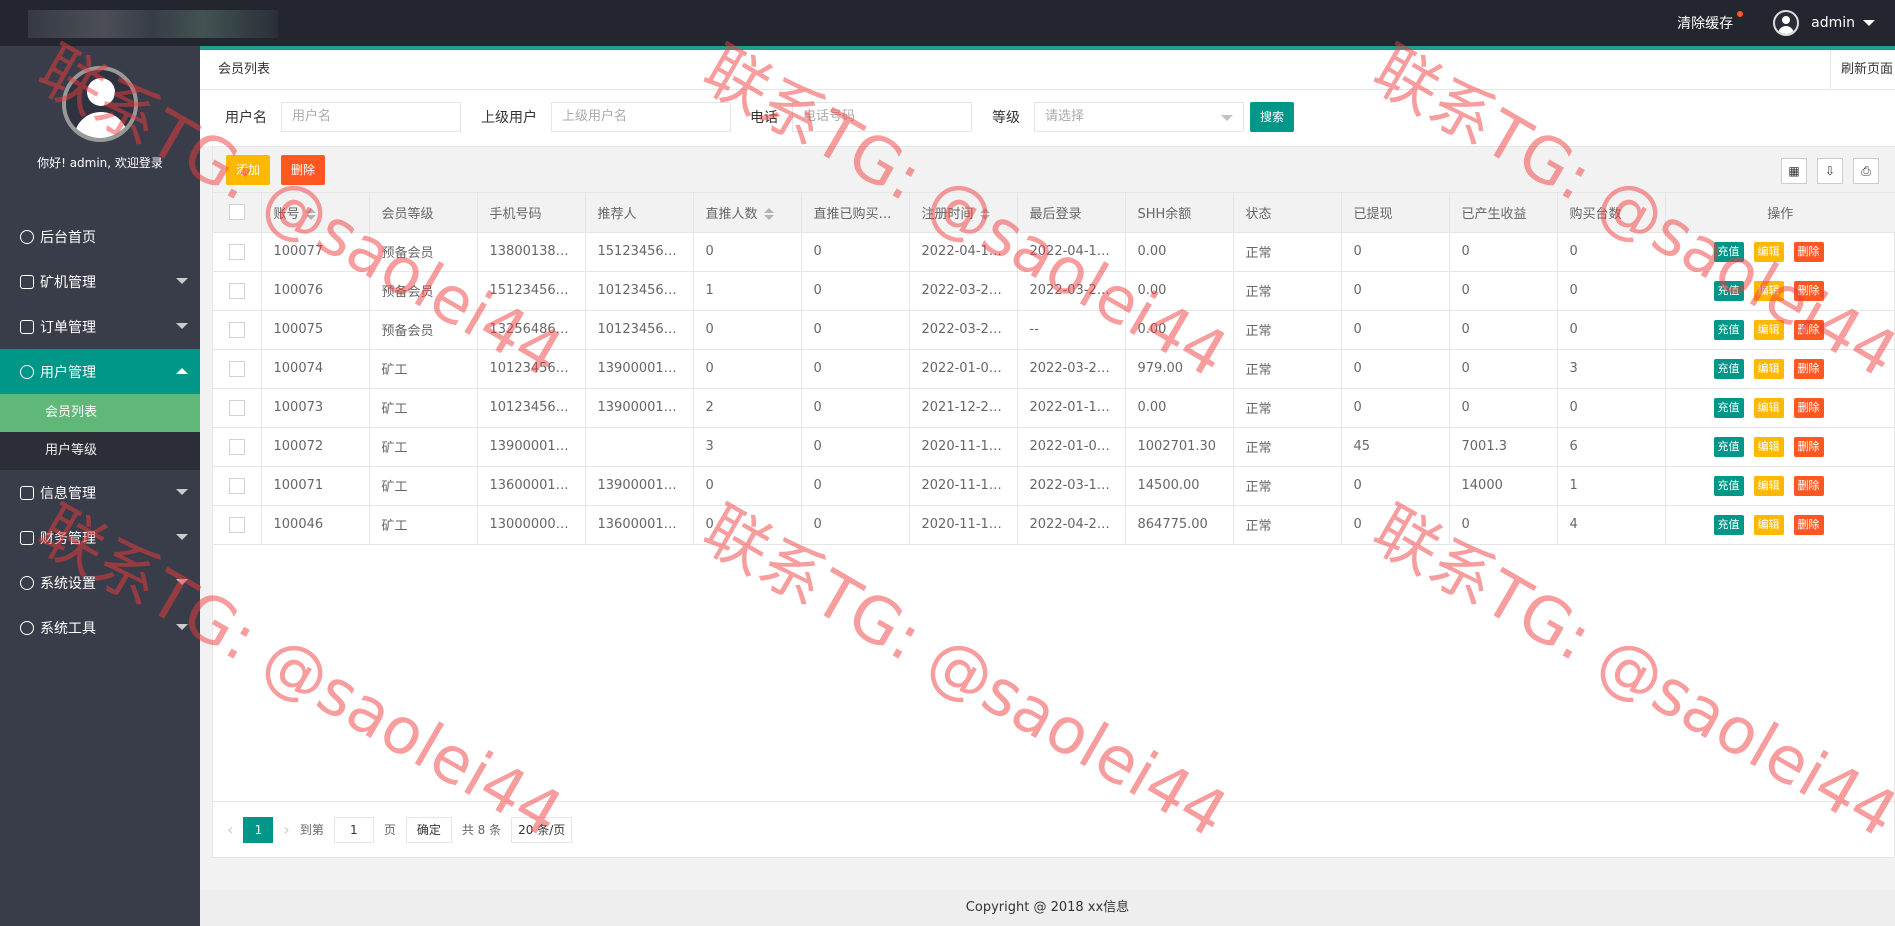 Image resolution: width=1895 pixels, height=926 pixels. Describe the element at coordinates (509, 118) in the screenshot. I see `parent-label: 上级用户` at that location.